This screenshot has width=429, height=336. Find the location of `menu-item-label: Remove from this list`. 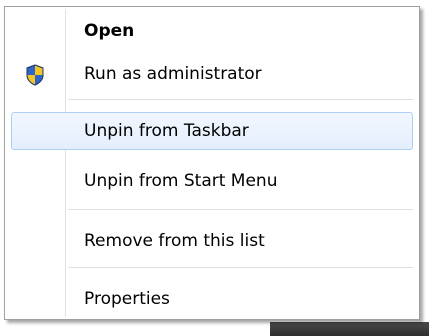

menu-item-label: Remove from this list is located at coordinates (174, 241).